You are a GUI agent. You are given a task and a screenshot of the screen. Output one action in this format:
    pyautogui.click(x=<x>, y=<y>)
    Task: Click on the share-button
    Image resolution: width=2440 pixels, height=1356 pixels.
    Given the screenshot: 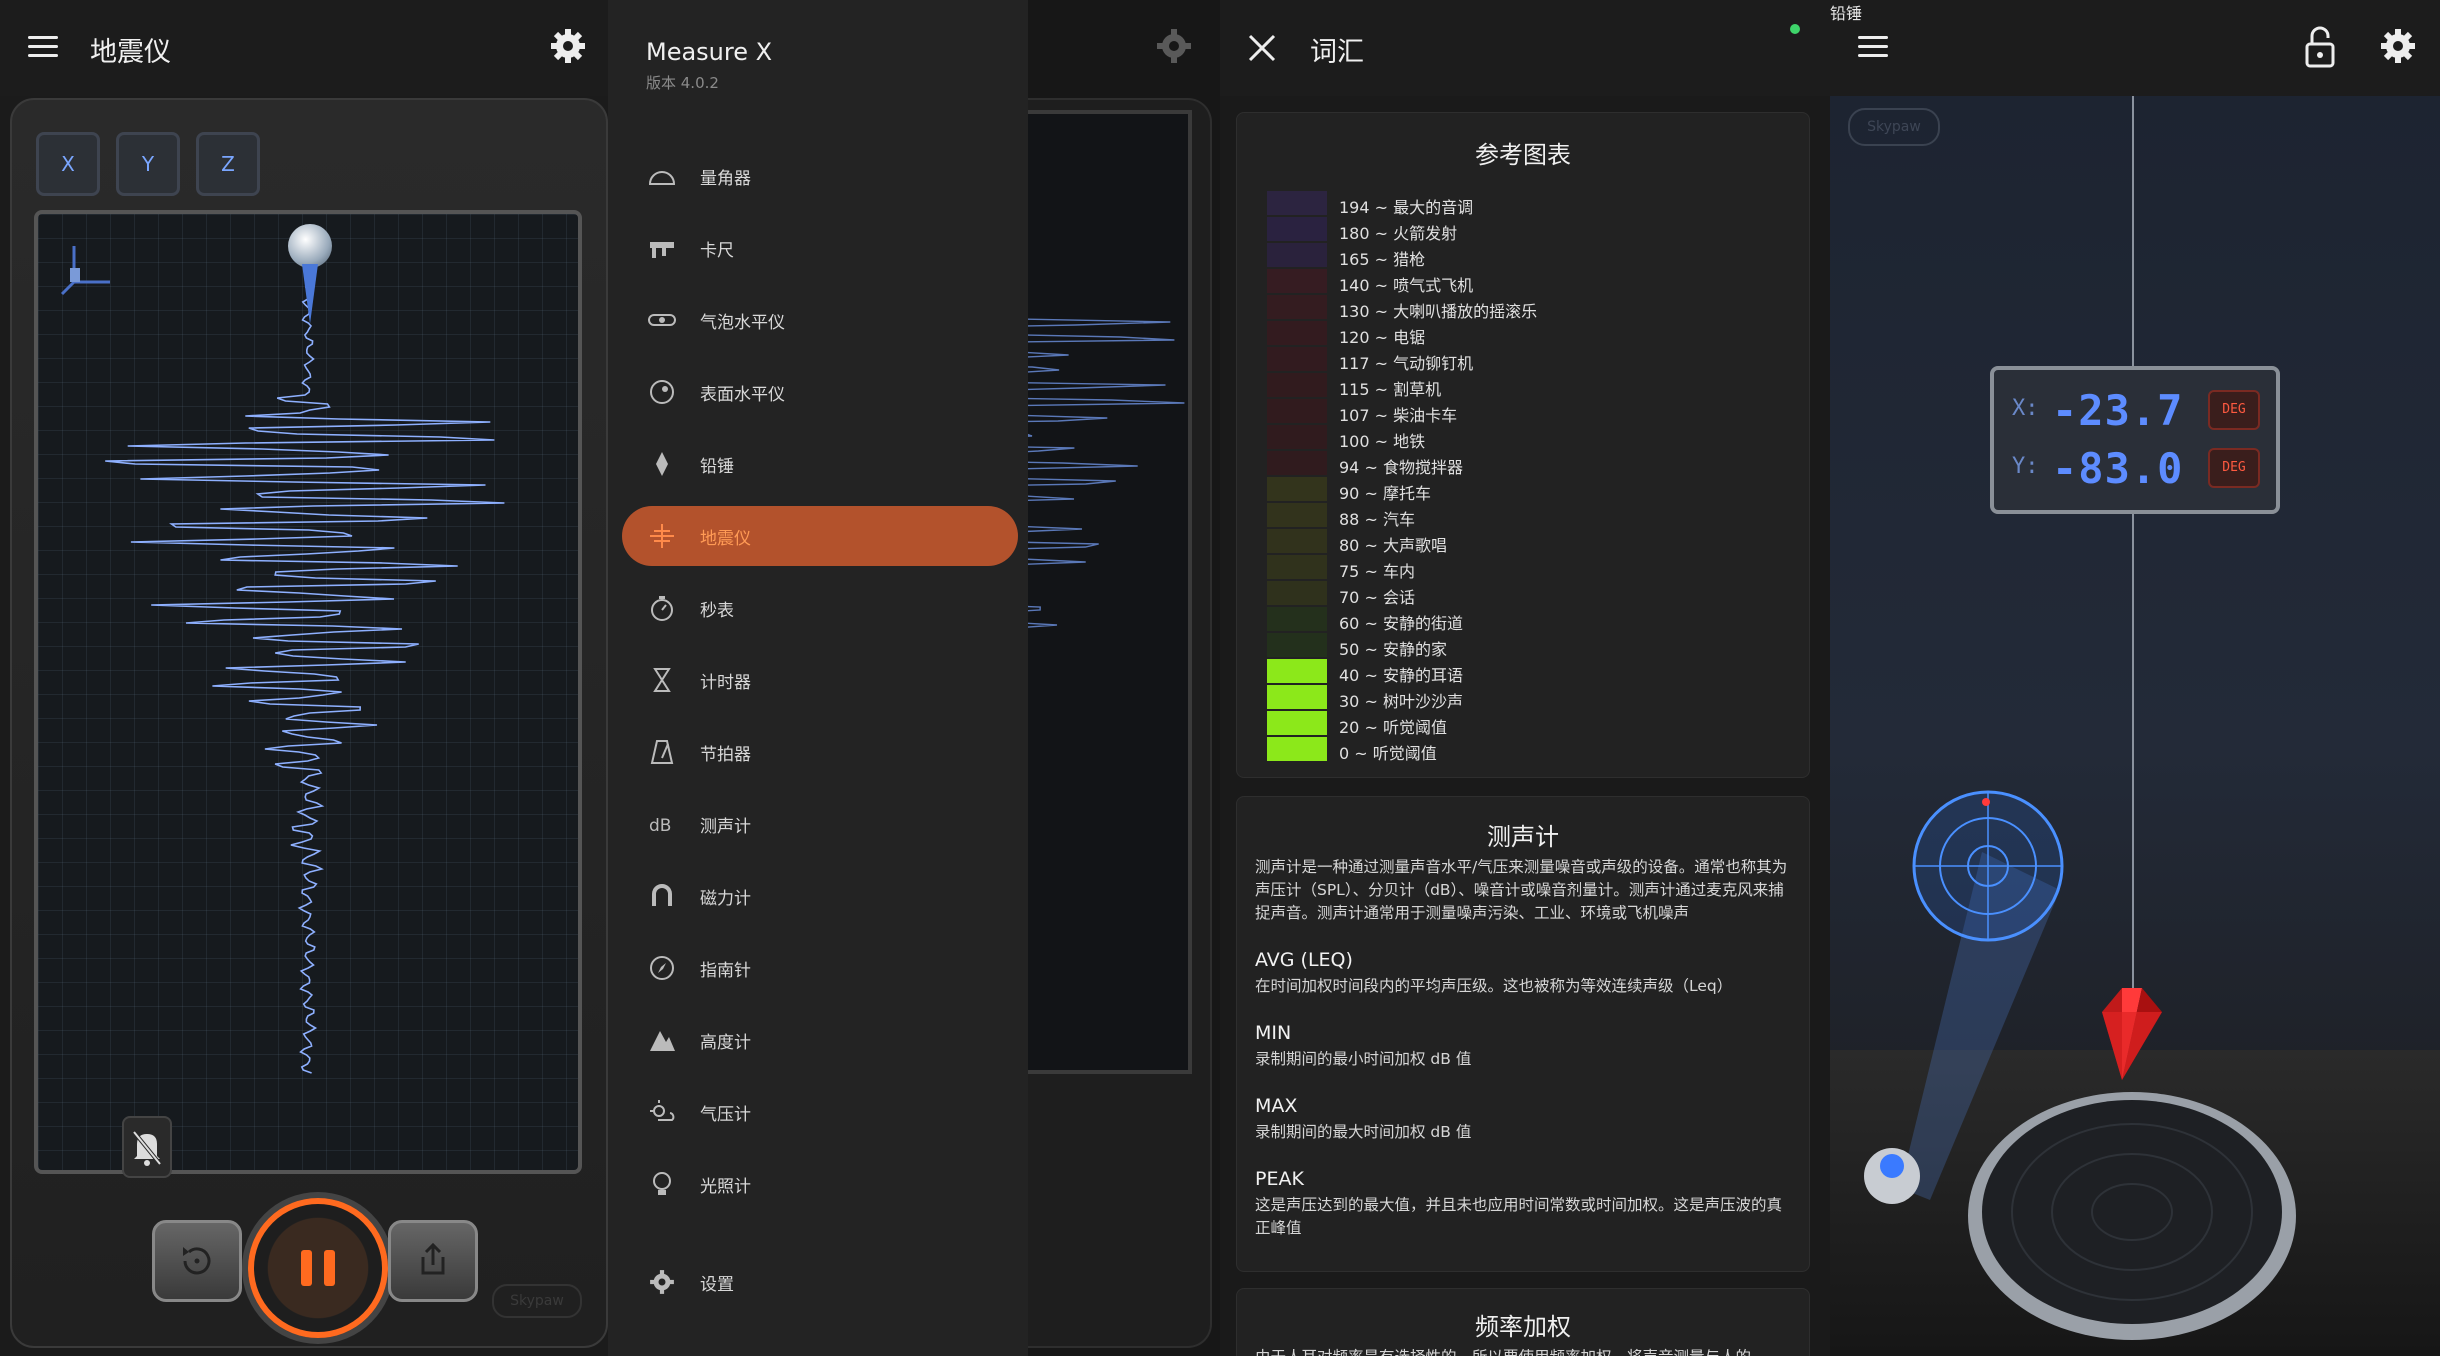 What is the action you would take?
    pyautogui.click(x=433, y=1261)
    